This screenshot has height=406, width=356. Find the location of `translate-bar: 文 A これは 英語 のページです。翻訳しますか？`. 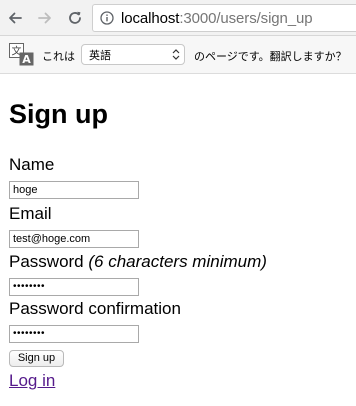

translate-bar: 文 A これは 英語 のページです。翻訳しますか？ is located at coordinates (178, 55).